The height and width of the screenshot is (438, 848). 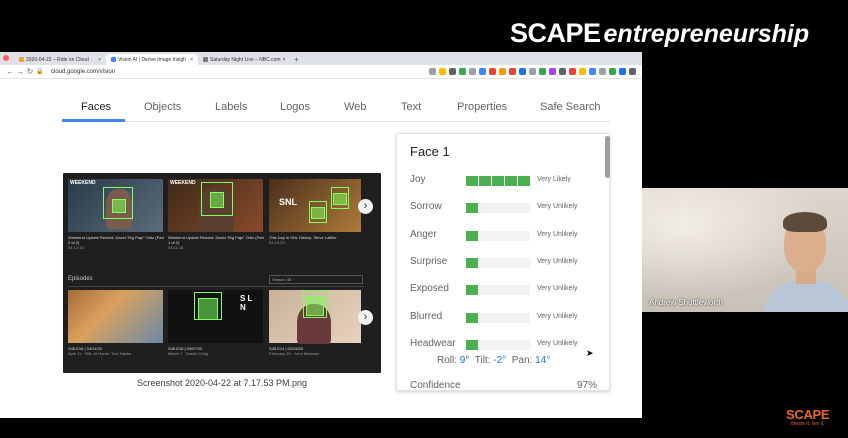 What do you see at coordinates (433, 343) in the screenshot?
I see `likelihood-label: Headwear` at bounding box center [433, 343].